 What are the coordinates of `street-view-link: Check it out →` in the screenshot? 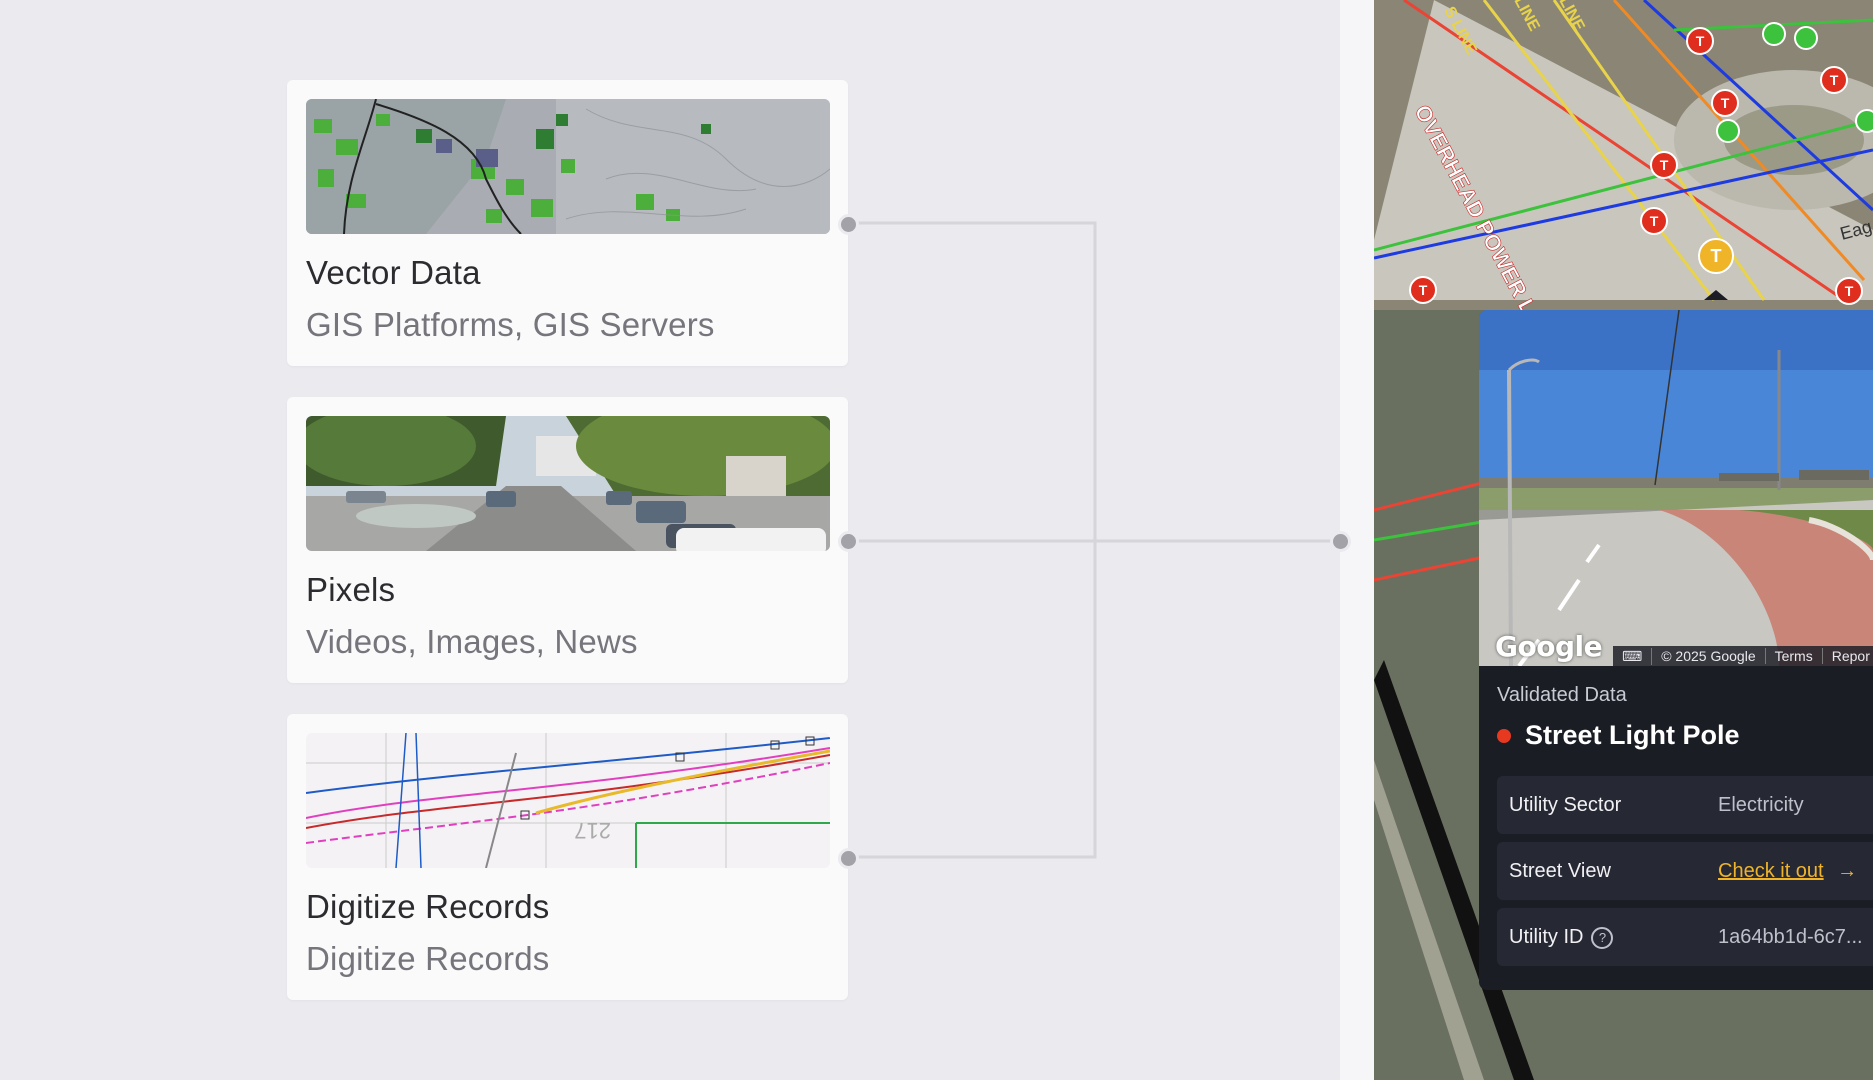 It's located at (1787, 871).